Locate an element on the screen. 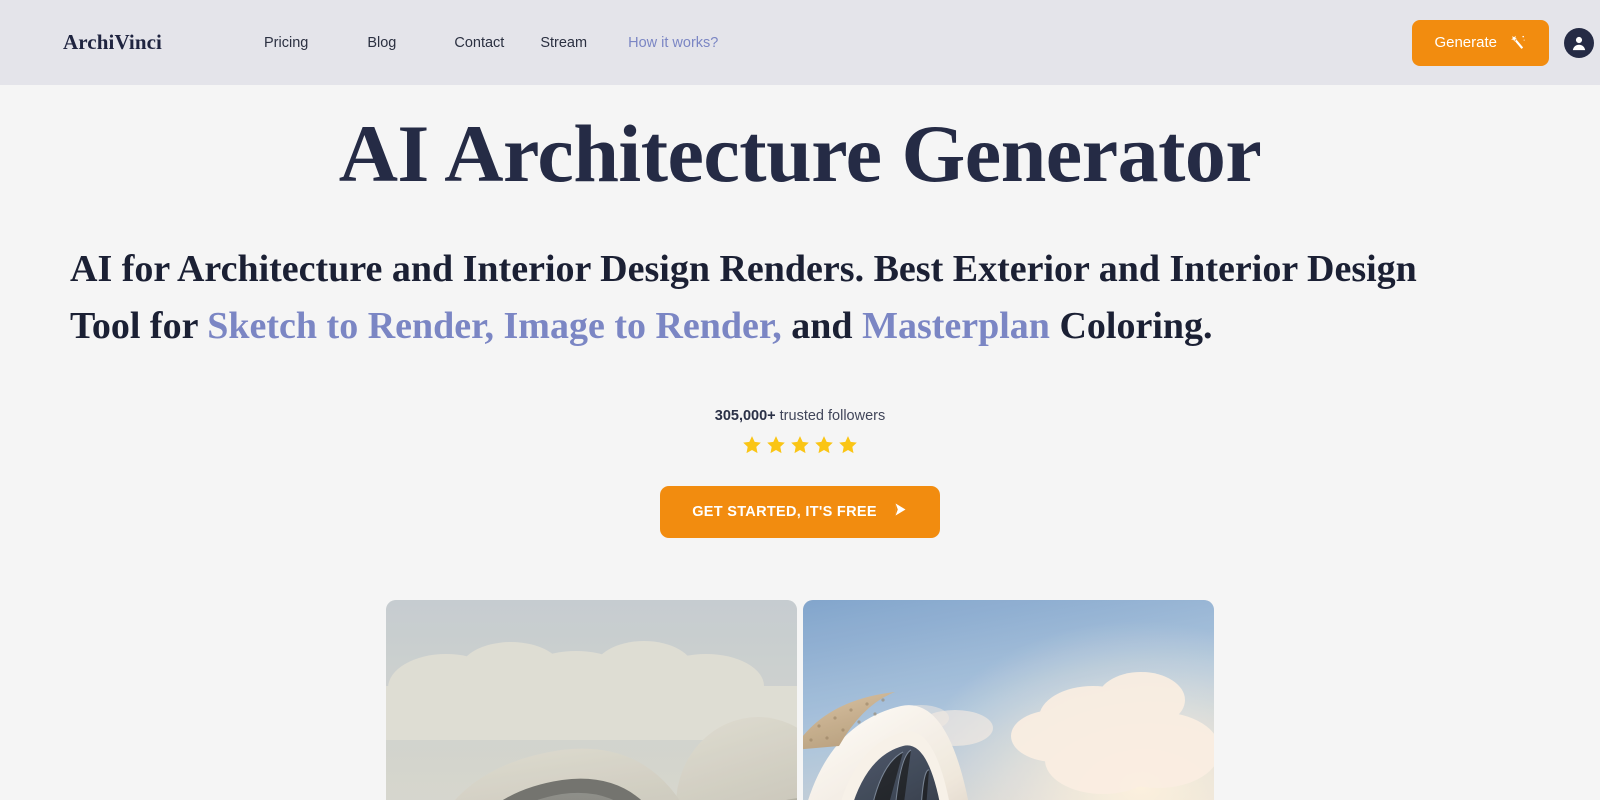  magic-wand-icon is located at coordinates (1517, 42).